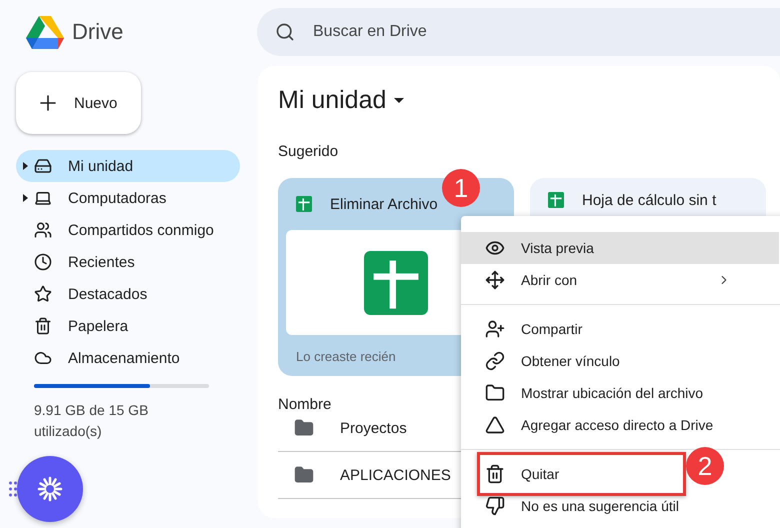  What do you see at coordinates (285, 32) in the screenshot?
I see `search-icon` at bounding box center [285, 32].